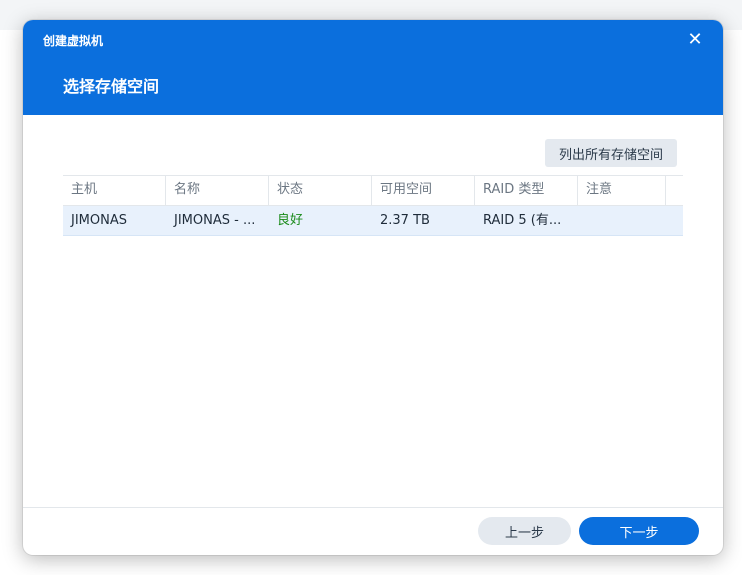 Image resolution: width=742 pixels, height=575 pixels. Describe the element at coordinates (526, 190) in the screenshot. I see `column-header-raid-type: RAID 类型` at that location.